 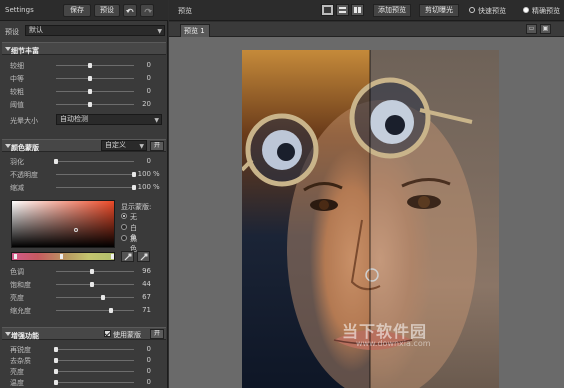 I want to click on use-mask-checkbox, so click(x=107, y=333).